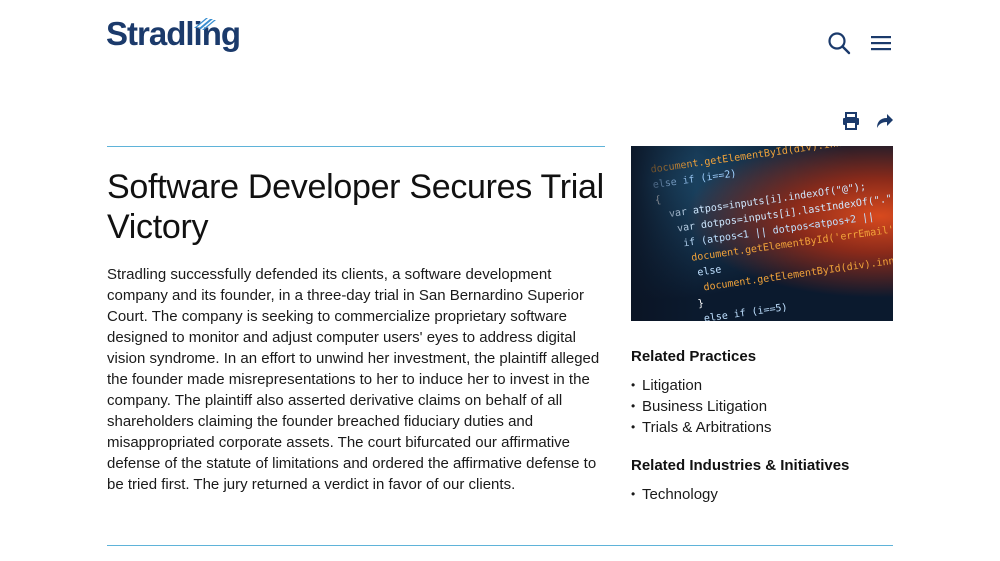  I want to click on hamburger-menu-icon, so click(881, 43).